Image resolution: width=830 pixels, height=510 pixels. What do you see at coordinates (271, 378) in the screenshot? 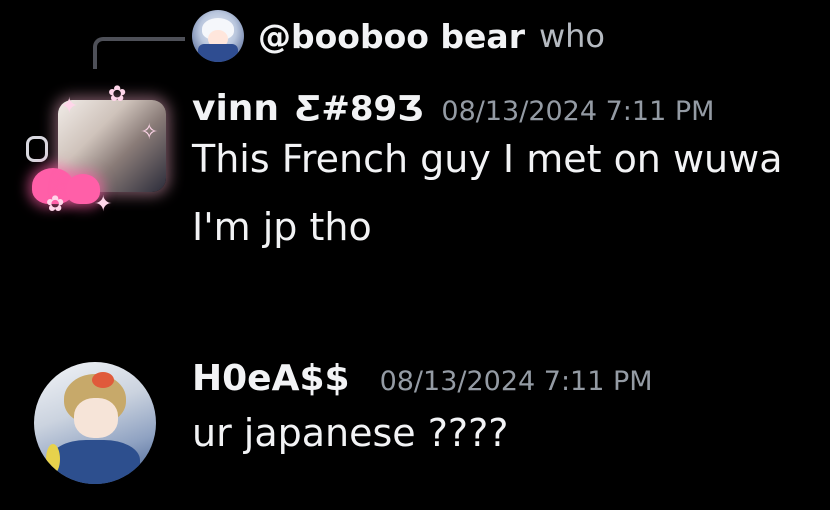
I see `username: H0eA$$` at bounding box center [271, 378].